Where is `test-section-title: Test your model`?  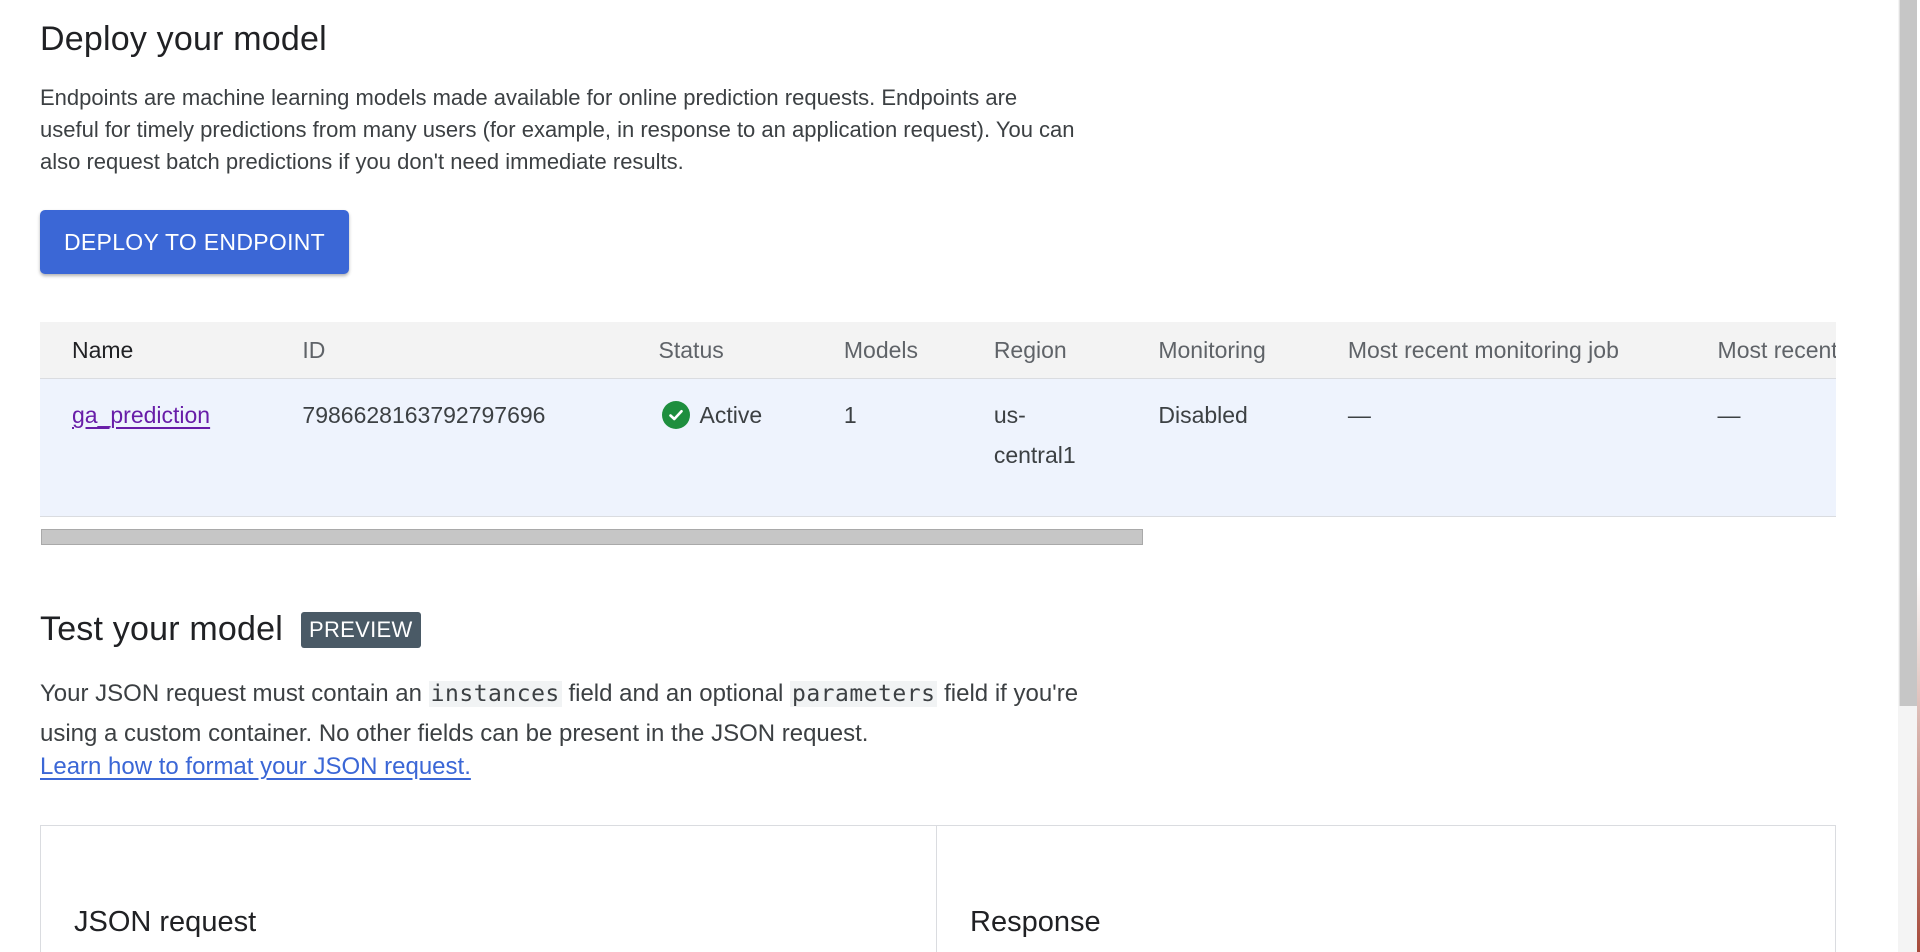 test-section-title: Test your model is located at coordinates (161, 629).